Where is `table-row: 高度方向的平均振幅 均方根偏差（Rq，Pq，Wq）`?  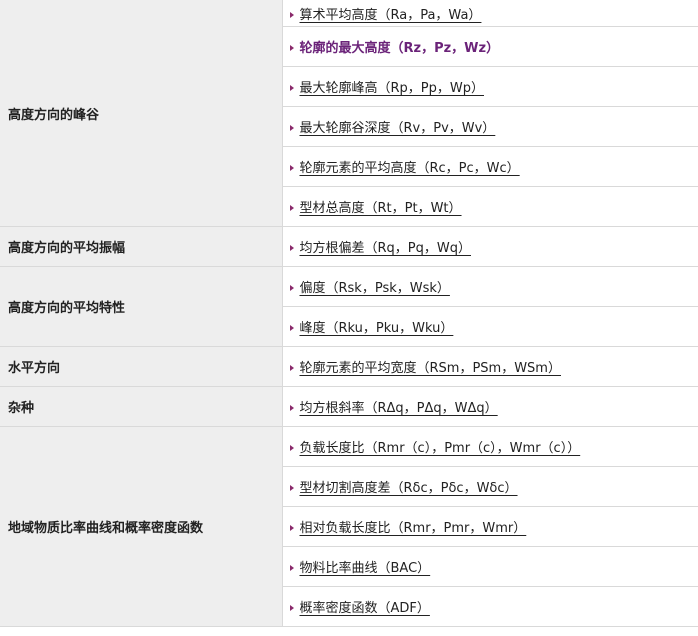
table-row: 高度方向的平均振幅 均方根偏差（Rq，Pq，Wq） is located at coordinates (349, 246).